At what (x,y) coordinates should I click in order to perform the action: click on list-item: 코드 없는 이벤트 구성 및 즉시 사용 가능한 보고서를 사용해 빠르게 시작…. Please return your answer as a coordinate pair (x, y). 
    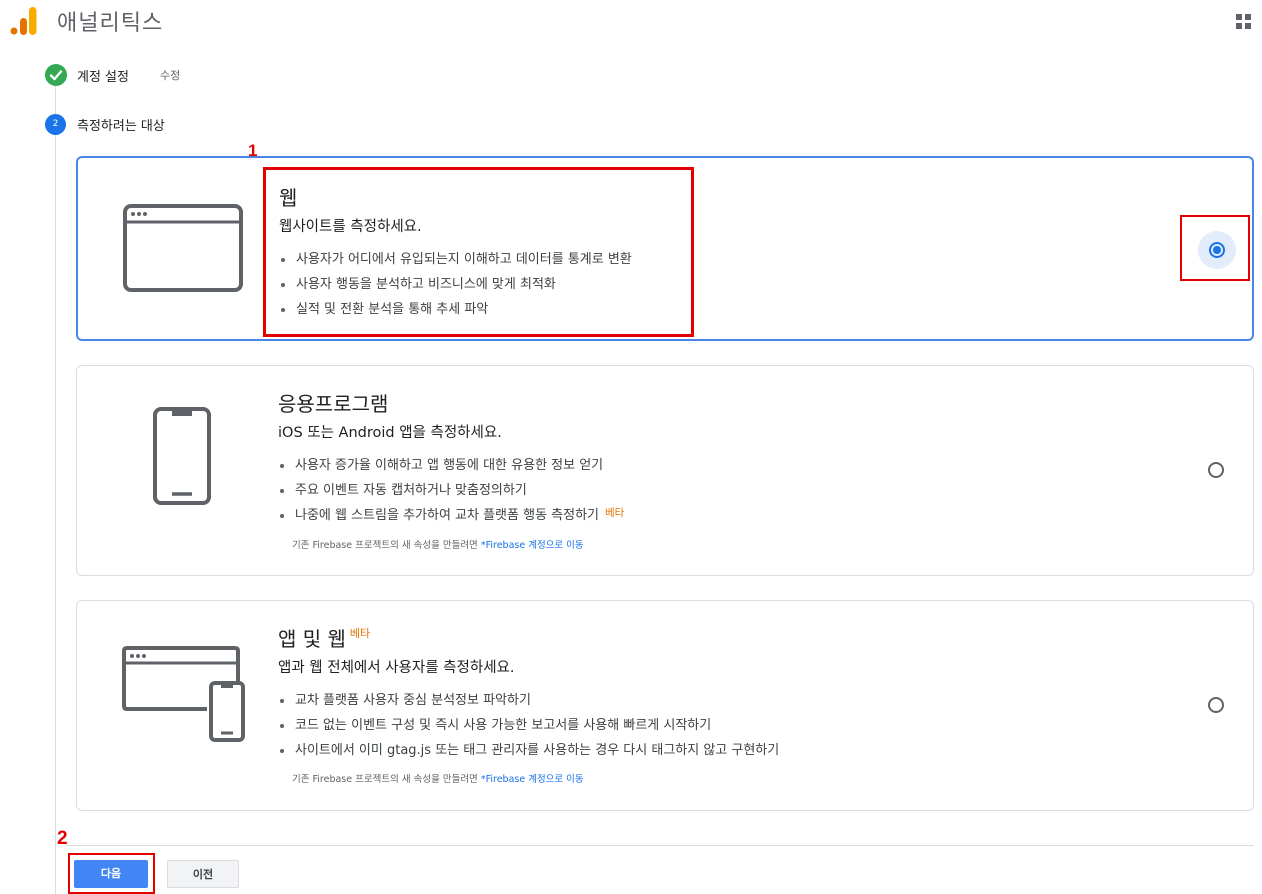
    Looking at the image, I should click on (528, 725).